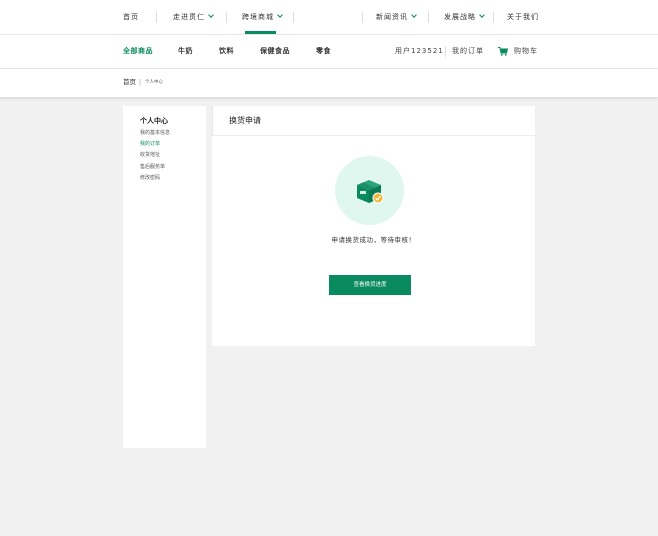  Describe the element at coordinates (526, 51) in the screenshot. I see `cart-link: 购物车` at that location.